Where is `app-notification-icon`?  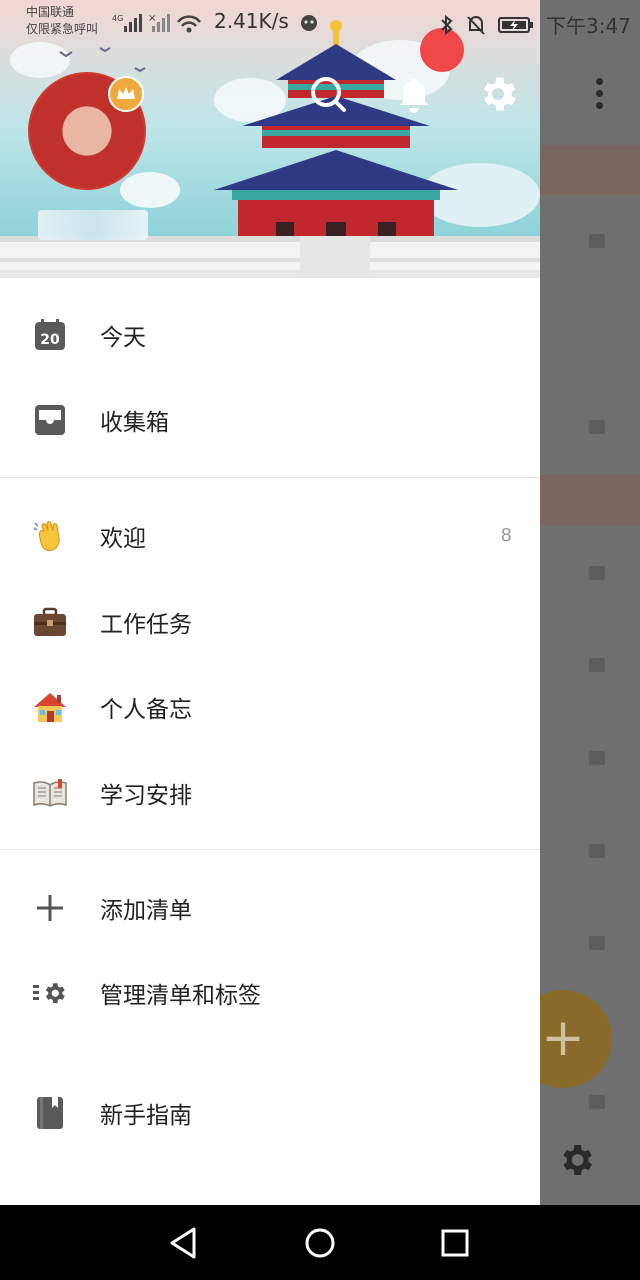
app-notification-icon is located at coordinates (309, 23).